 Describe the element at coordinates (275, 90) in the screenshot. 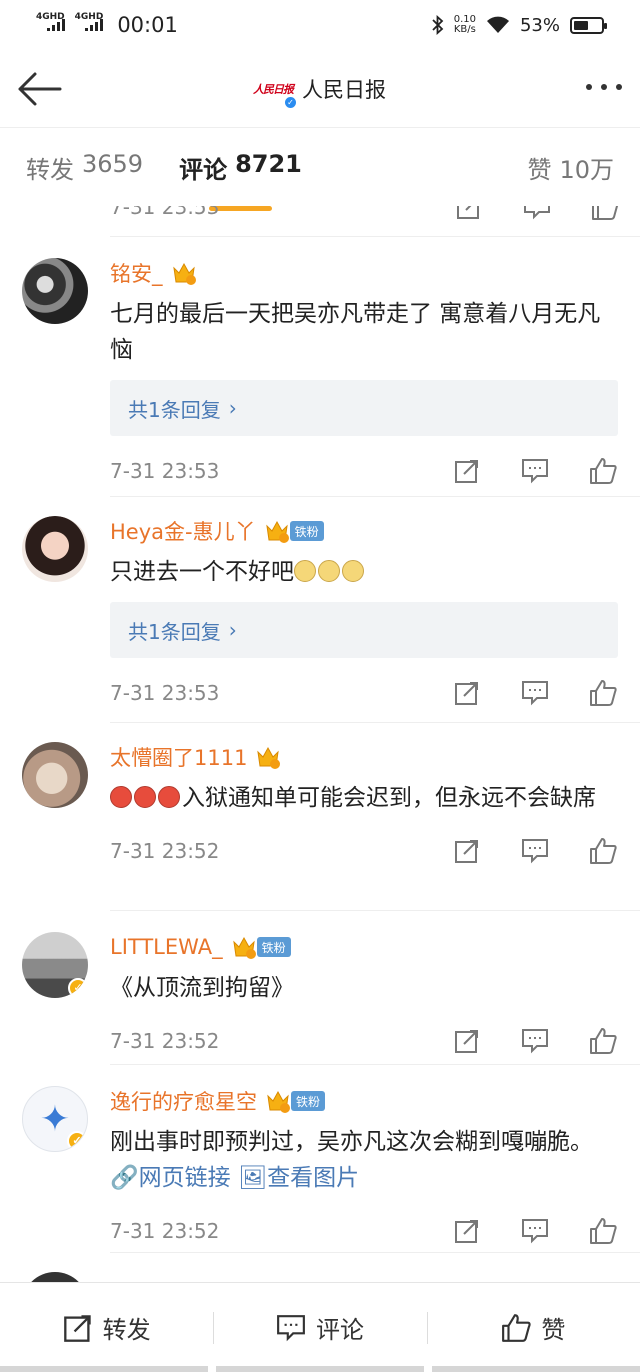

I see `peoples-daily-logo: 人民日报 ✓` at that location.